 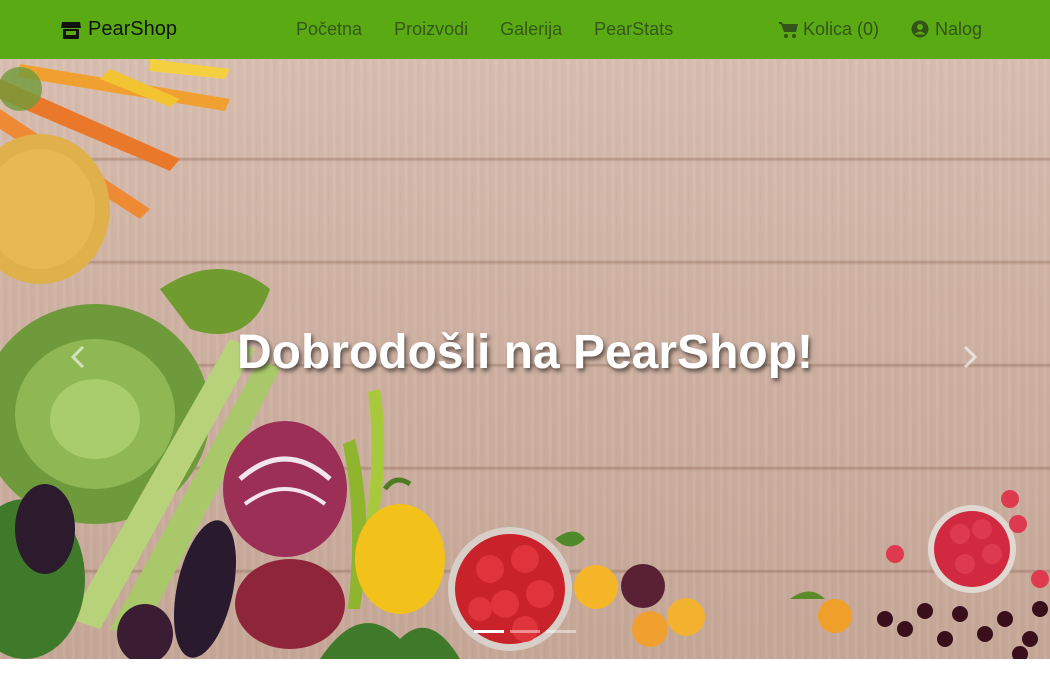 I want to click on chevron-right-icon, so click(x=970, y=359).